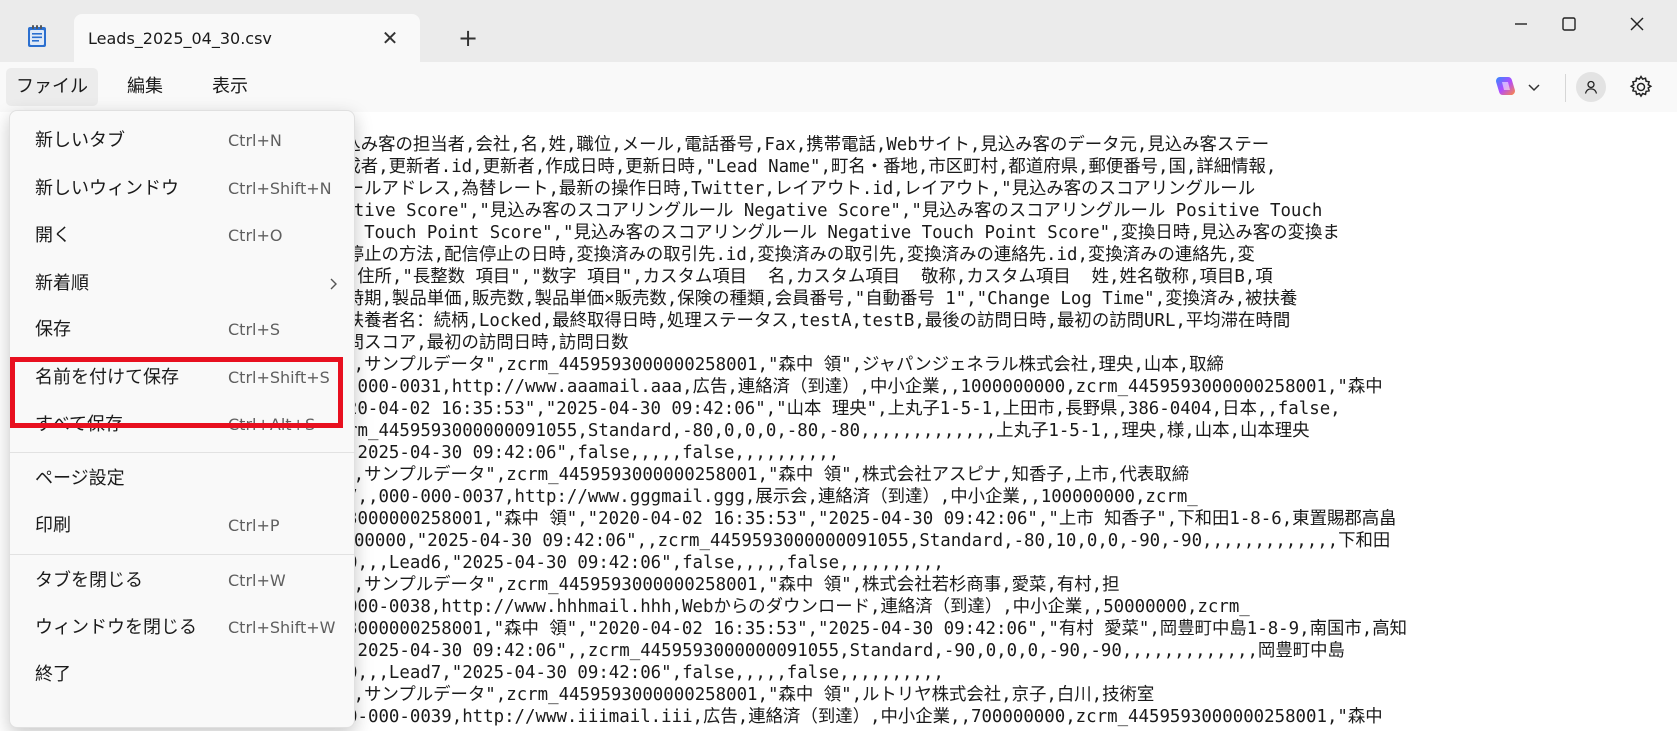  What do you see at coordinates (182, 330) in the screenshot?
I see `menu-item-save: 保存 Ctrl+S` at bounding box center [182, 330].